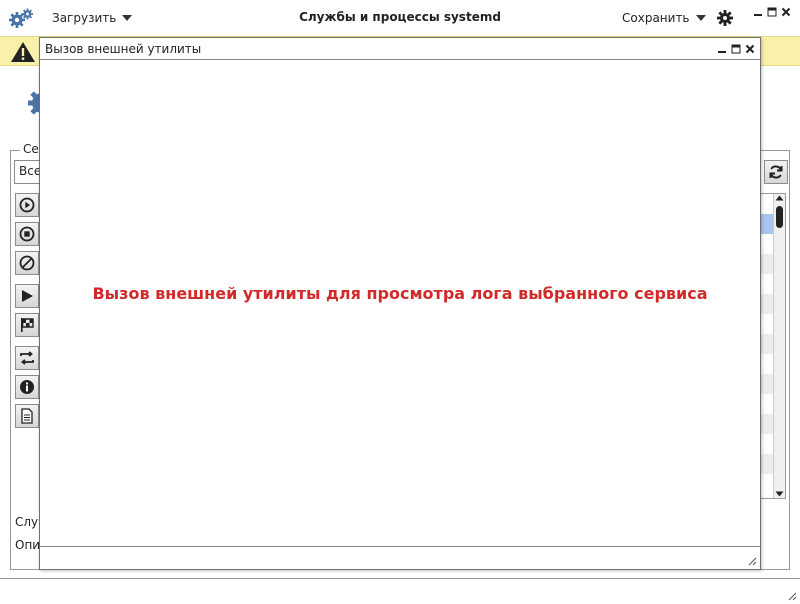 The height and width of the screenshot is (604, 800). Describe the element at coordinates (123, 49) in the screenshot. I see `dialog-title: Вызов внешней утилиты` at that location.